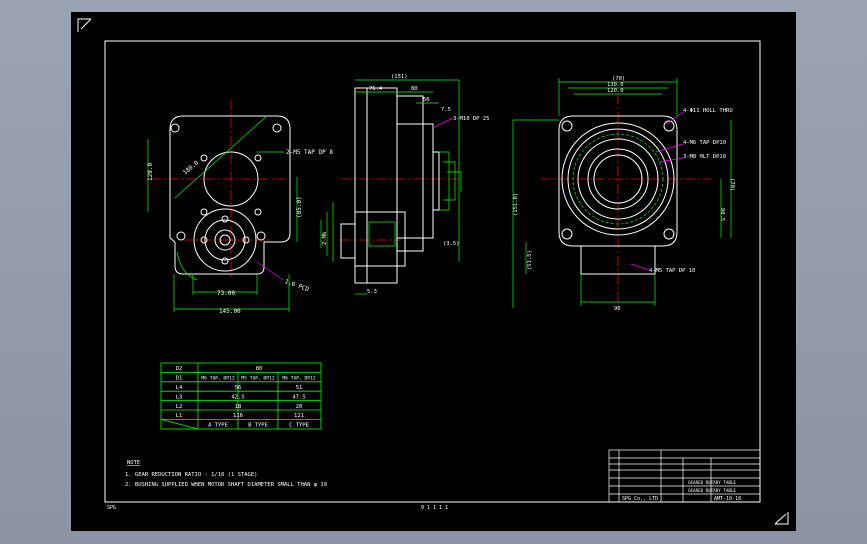 The image size is (867, 544). What do you see at coordinates (446, 110) in the screenshot?
I see `mid-dim-d-label: 7.5` at bounding box center [446, 110].